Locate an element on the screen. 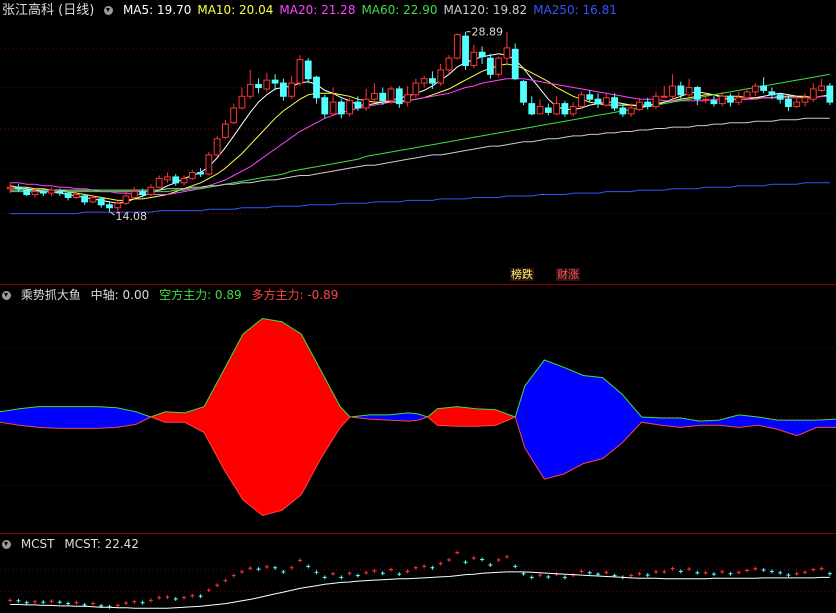 The width and height of the screenshot is (836, 613). high-price-label: 28.89 is located at coordinates (488, 32).